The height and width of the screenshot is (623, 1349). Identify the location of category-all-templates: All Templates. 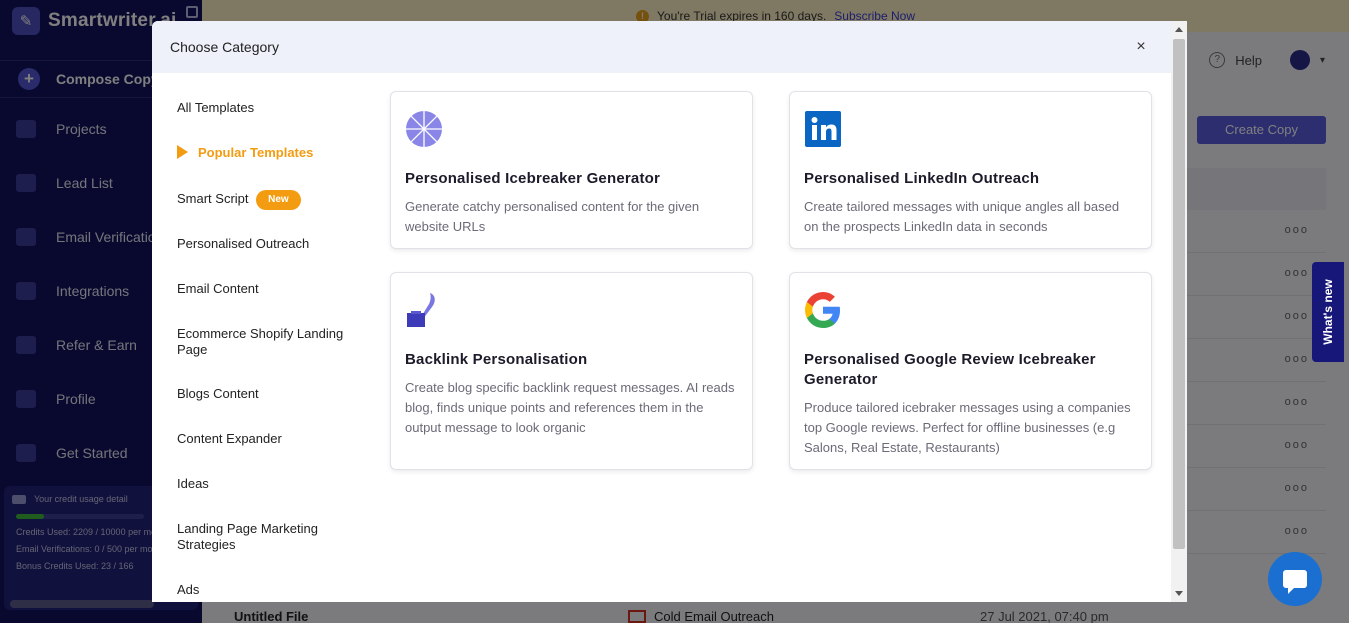
(272, 108).